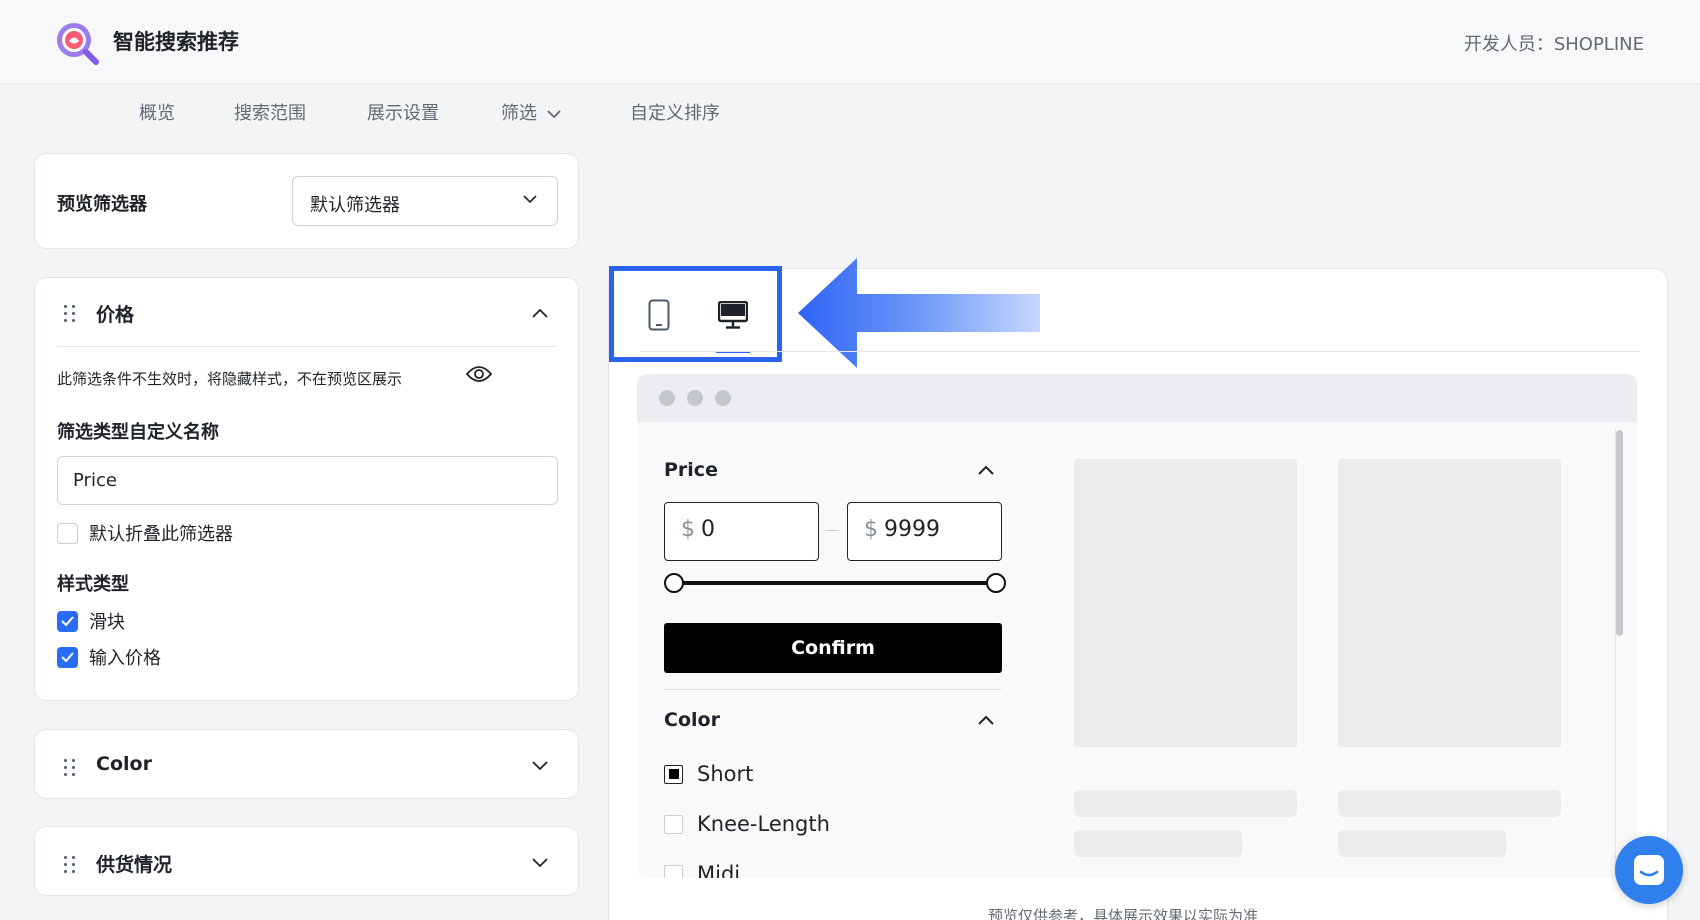  Describe the element at coordinates (138, 432) in the screenshot. I see `custom-name-label: 筛选类型自定义名称` at that location.